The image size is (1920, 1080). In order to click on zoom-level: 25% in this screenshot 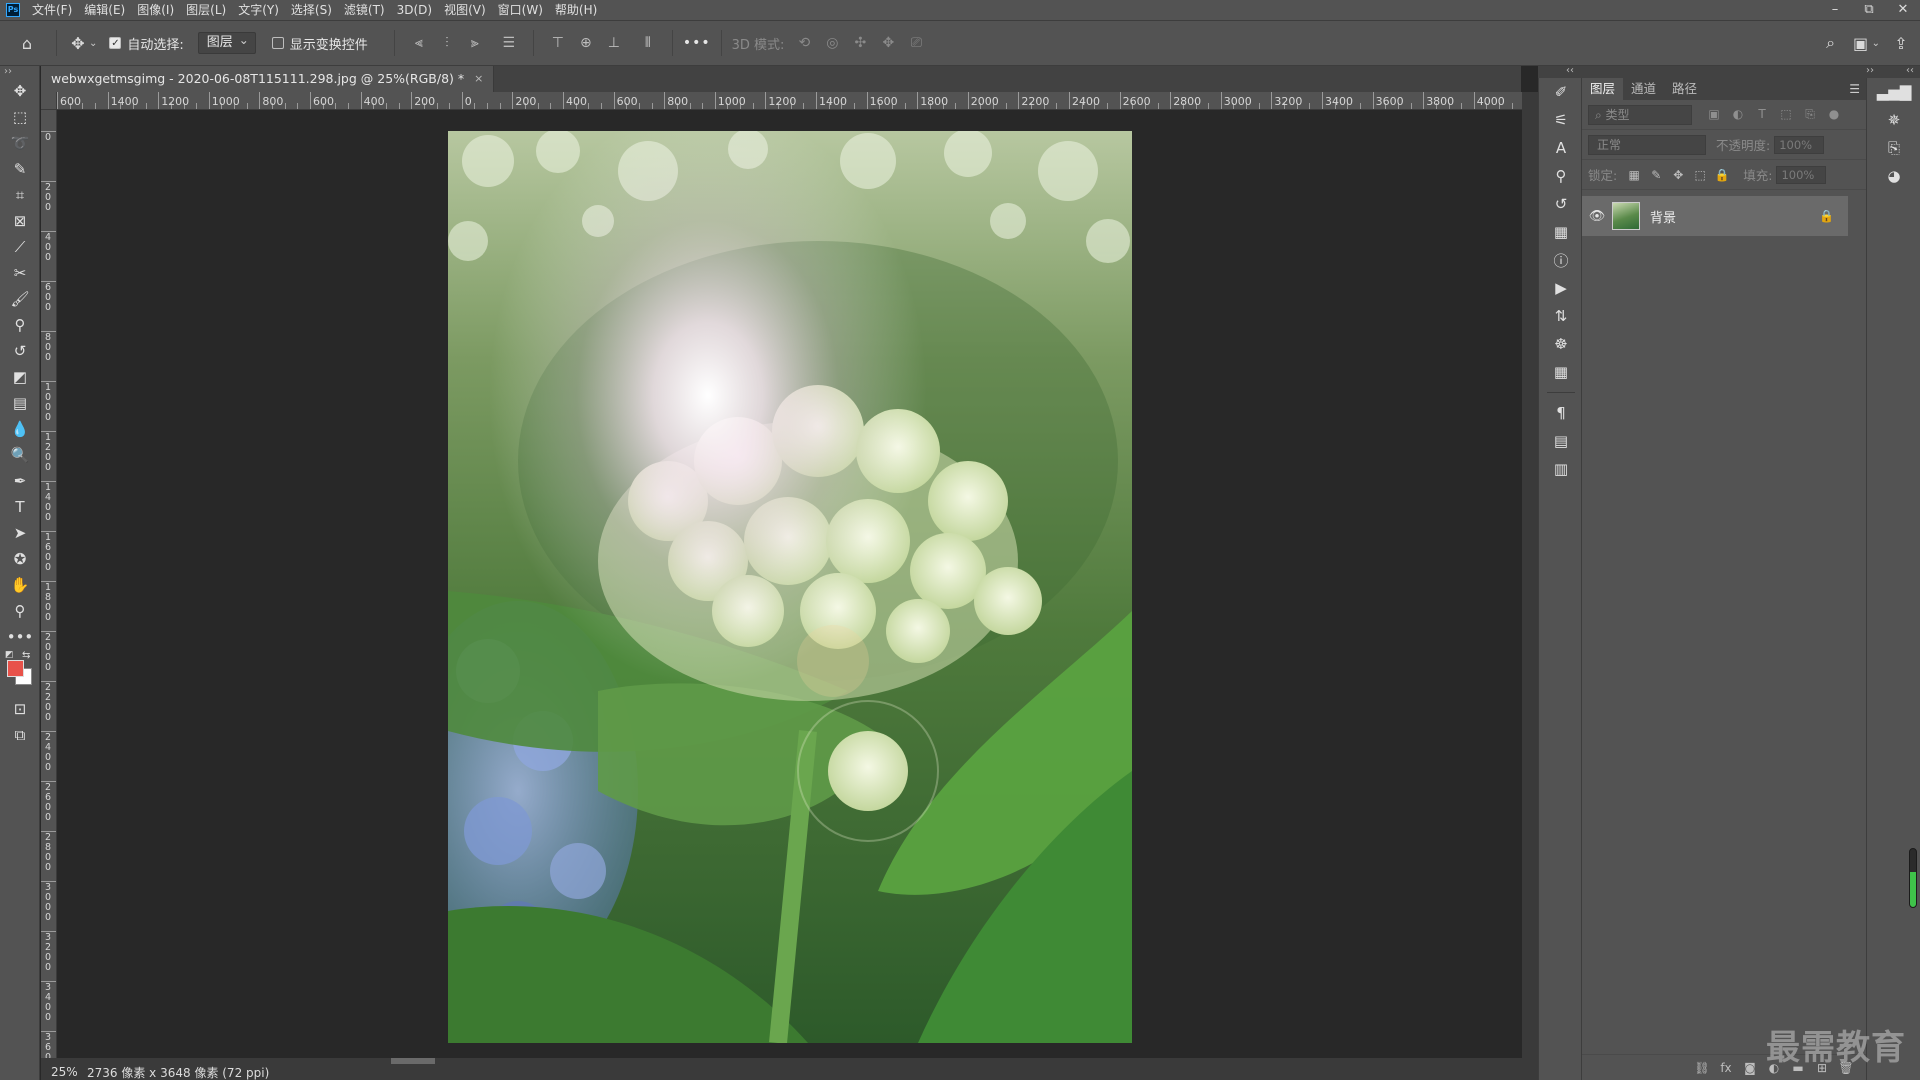, I will do `click(61, 1072)`.